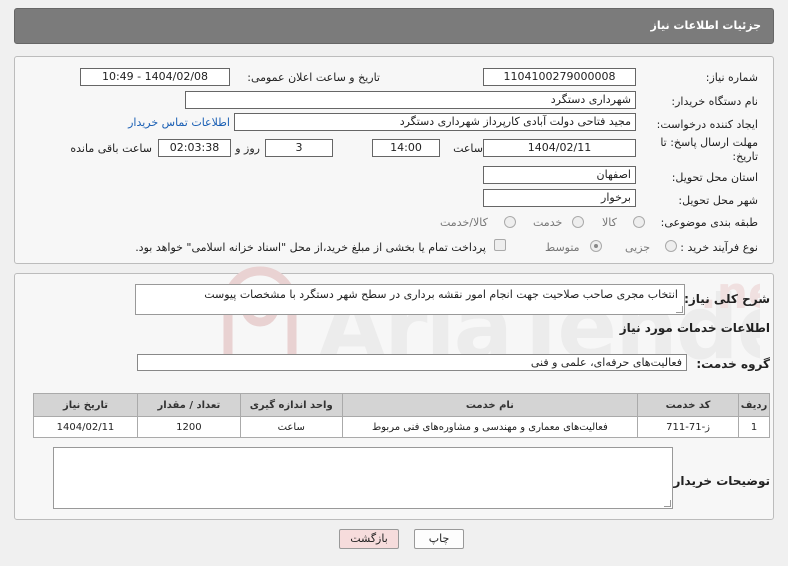  Describe the element at coordinates (719, 247) in the screenshot. I see `process-label: نوع فرآیند خرید :` at that location.